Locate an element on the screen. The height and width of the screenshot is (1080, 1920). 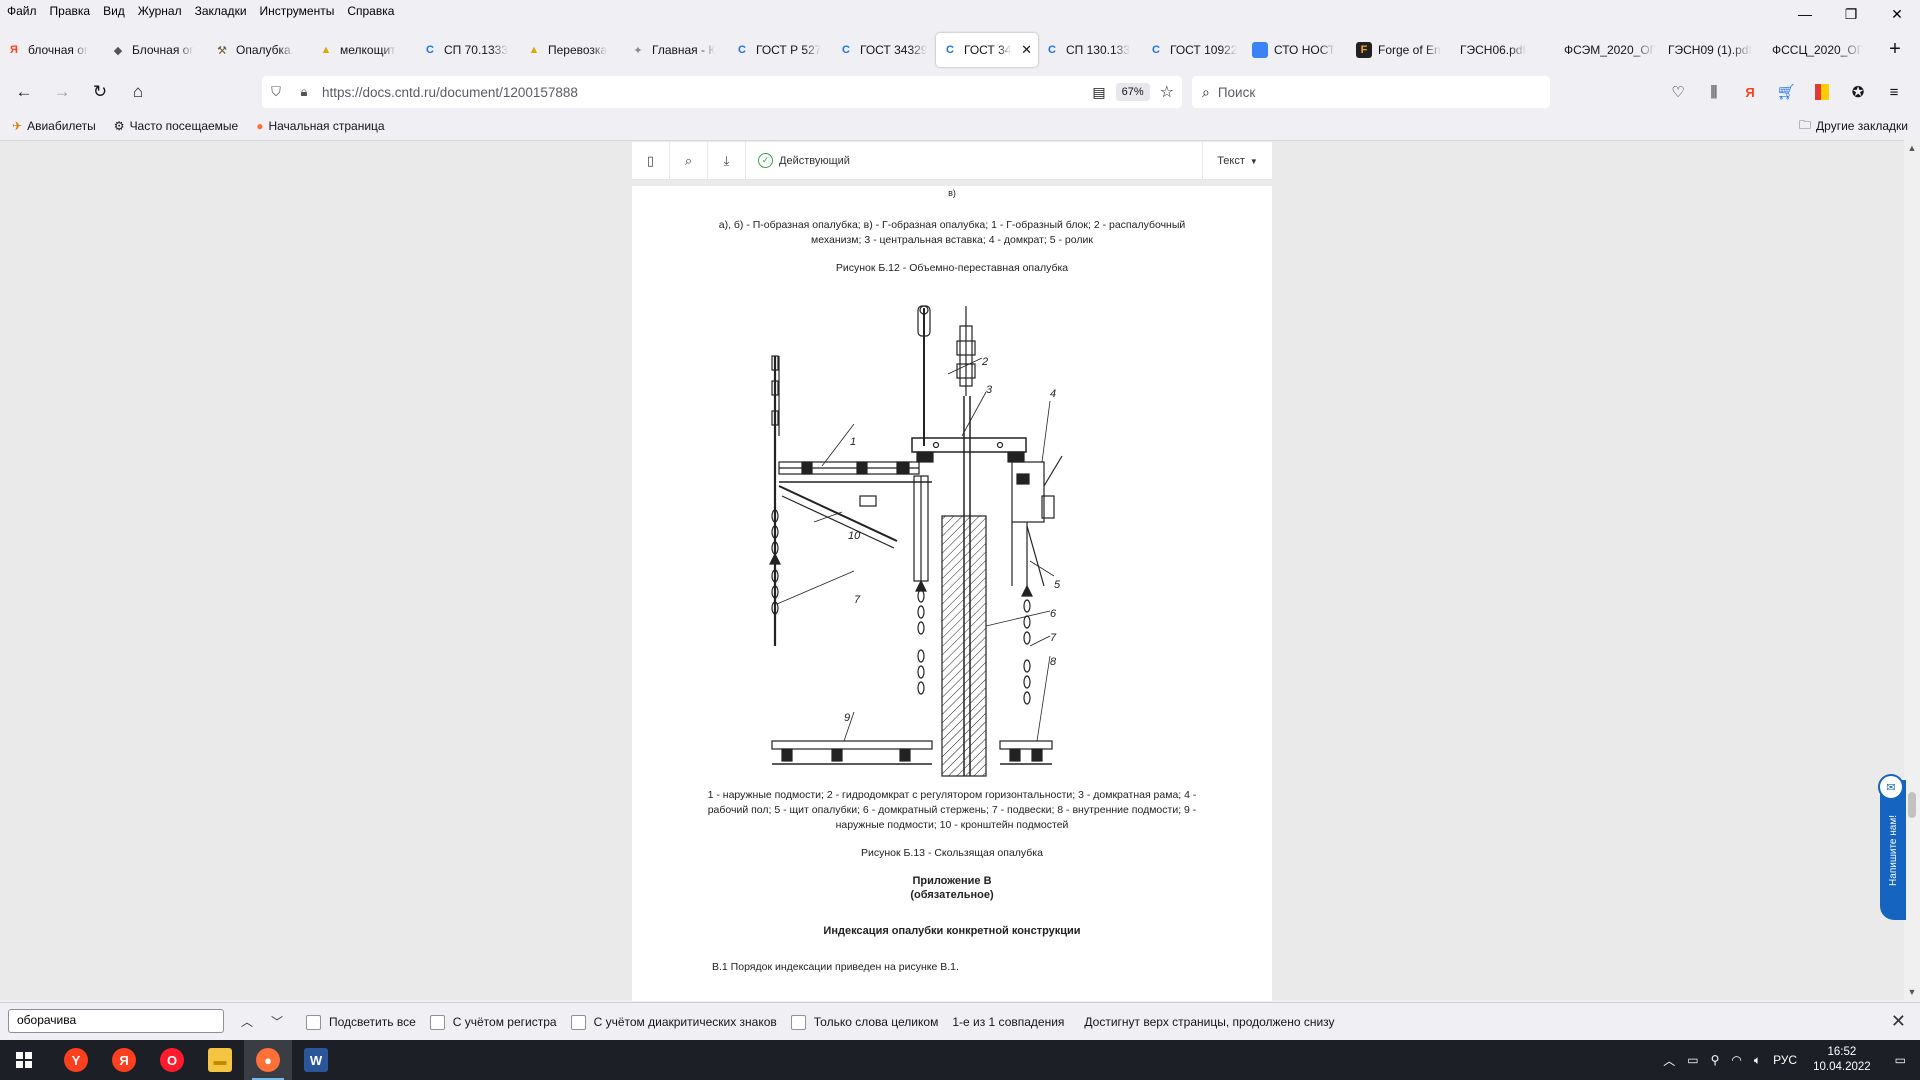
bookmark-item: ● Начальная страница is located at coordinates (317, 126).